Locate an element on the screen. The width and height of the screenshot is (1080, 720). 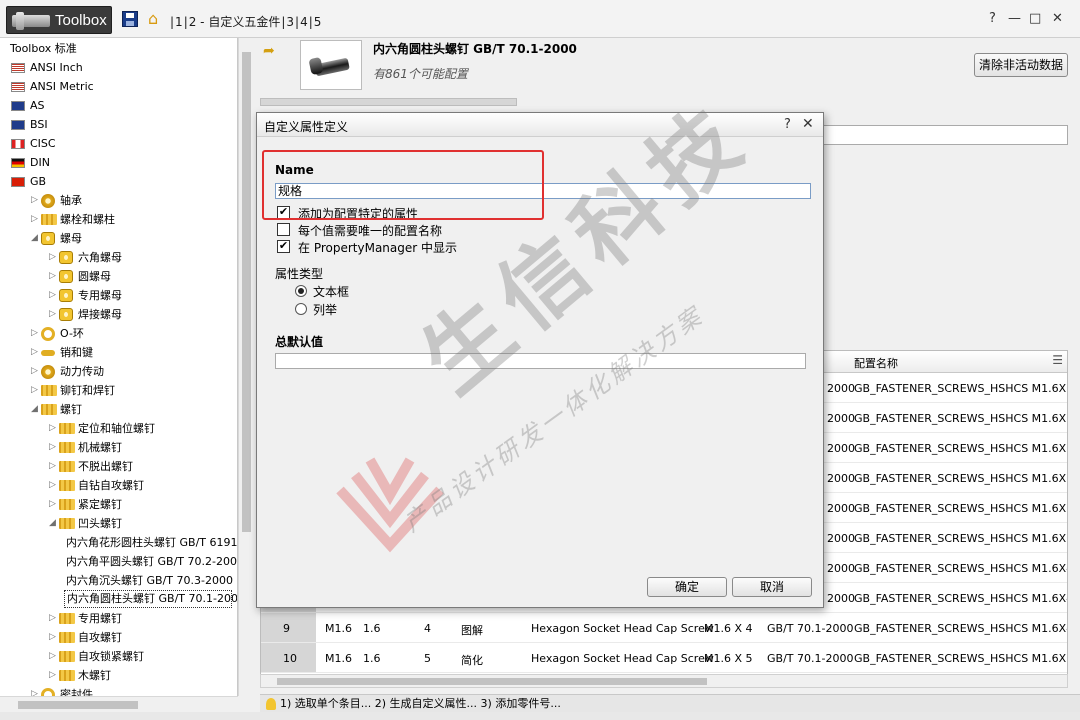
tree-item: ▷ 机械螺钉 is located at coordinates (118, 447).